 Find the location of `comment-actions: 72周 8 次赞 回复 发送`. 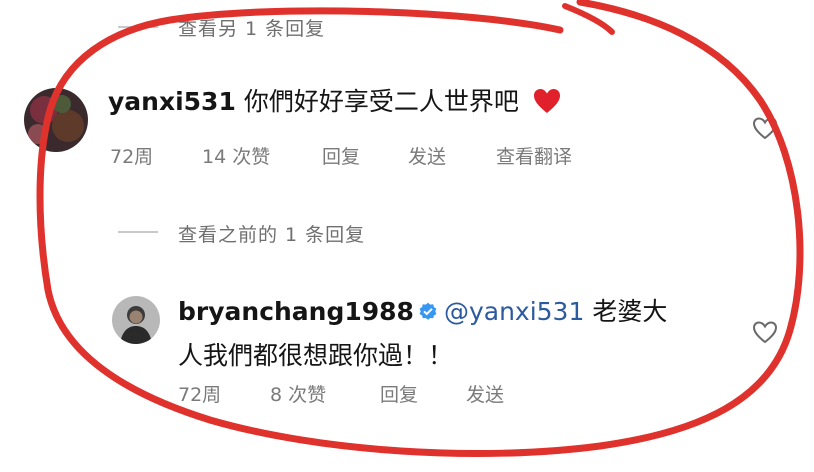

comment-actions: 72周 8 次赞 回复 发送 is located at coordinates (341, 393).